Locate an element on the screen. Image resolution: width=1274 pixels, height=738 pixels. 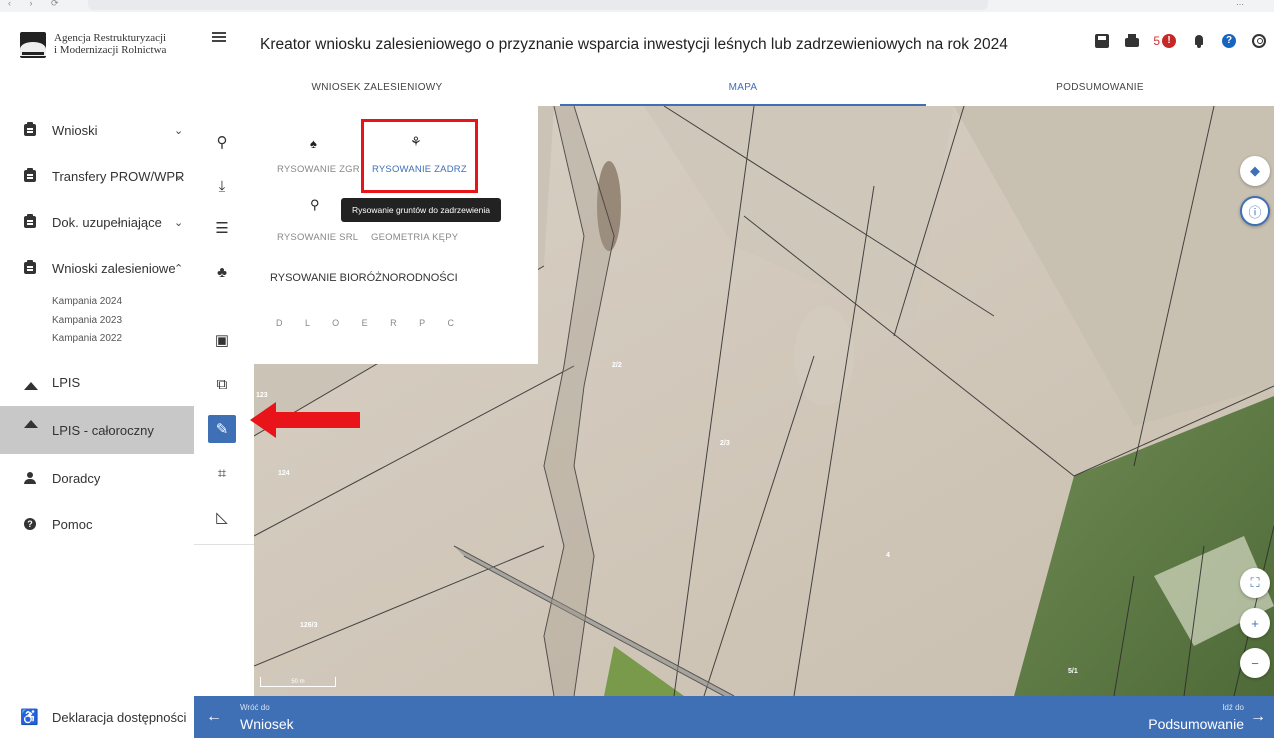
menu-icon is located at coordinates (219, 37).